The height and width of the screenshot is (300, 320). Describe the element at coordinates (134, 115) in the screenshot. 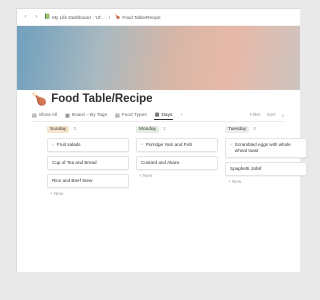

I see `tab-label: Food Types` at that location.